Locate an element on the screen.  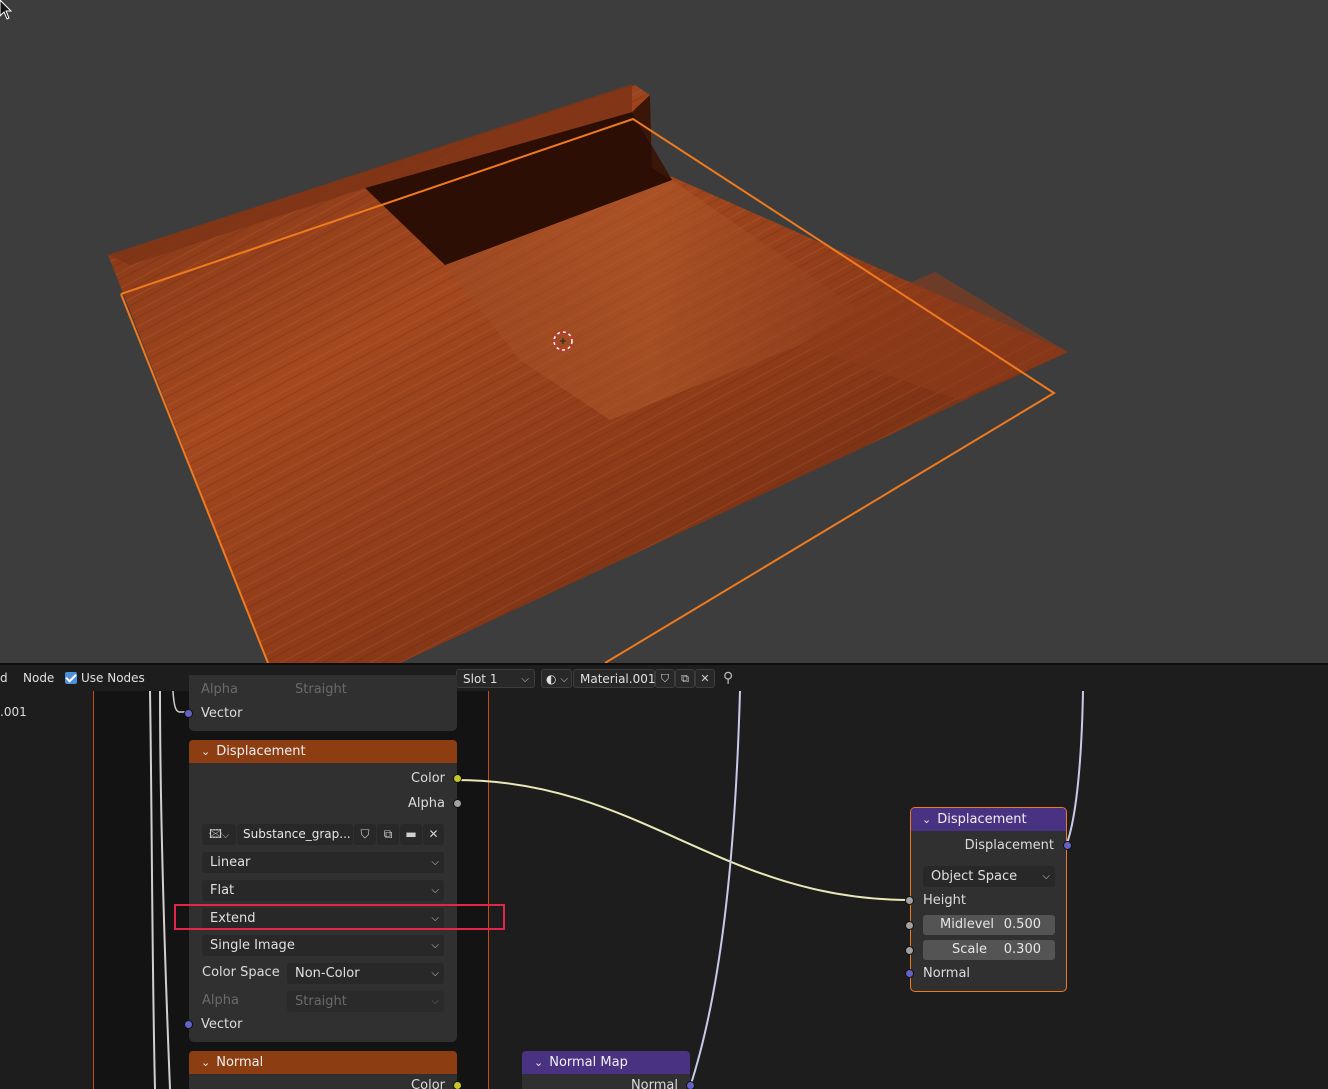
color-space-value: Non-Color is located at coordinates (327, 973).